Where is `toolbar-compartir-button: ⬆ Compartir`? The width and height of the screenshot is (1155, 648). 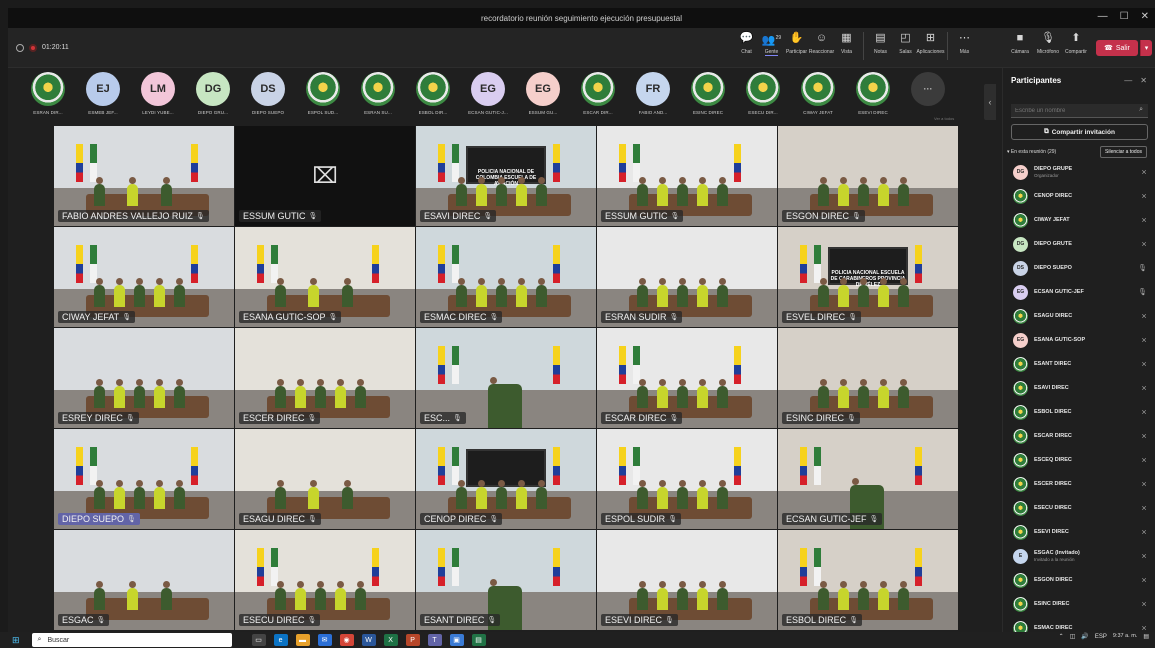 toolbar-compartir-button: ⬆ Compartir is located at coordinates (1076, 43).